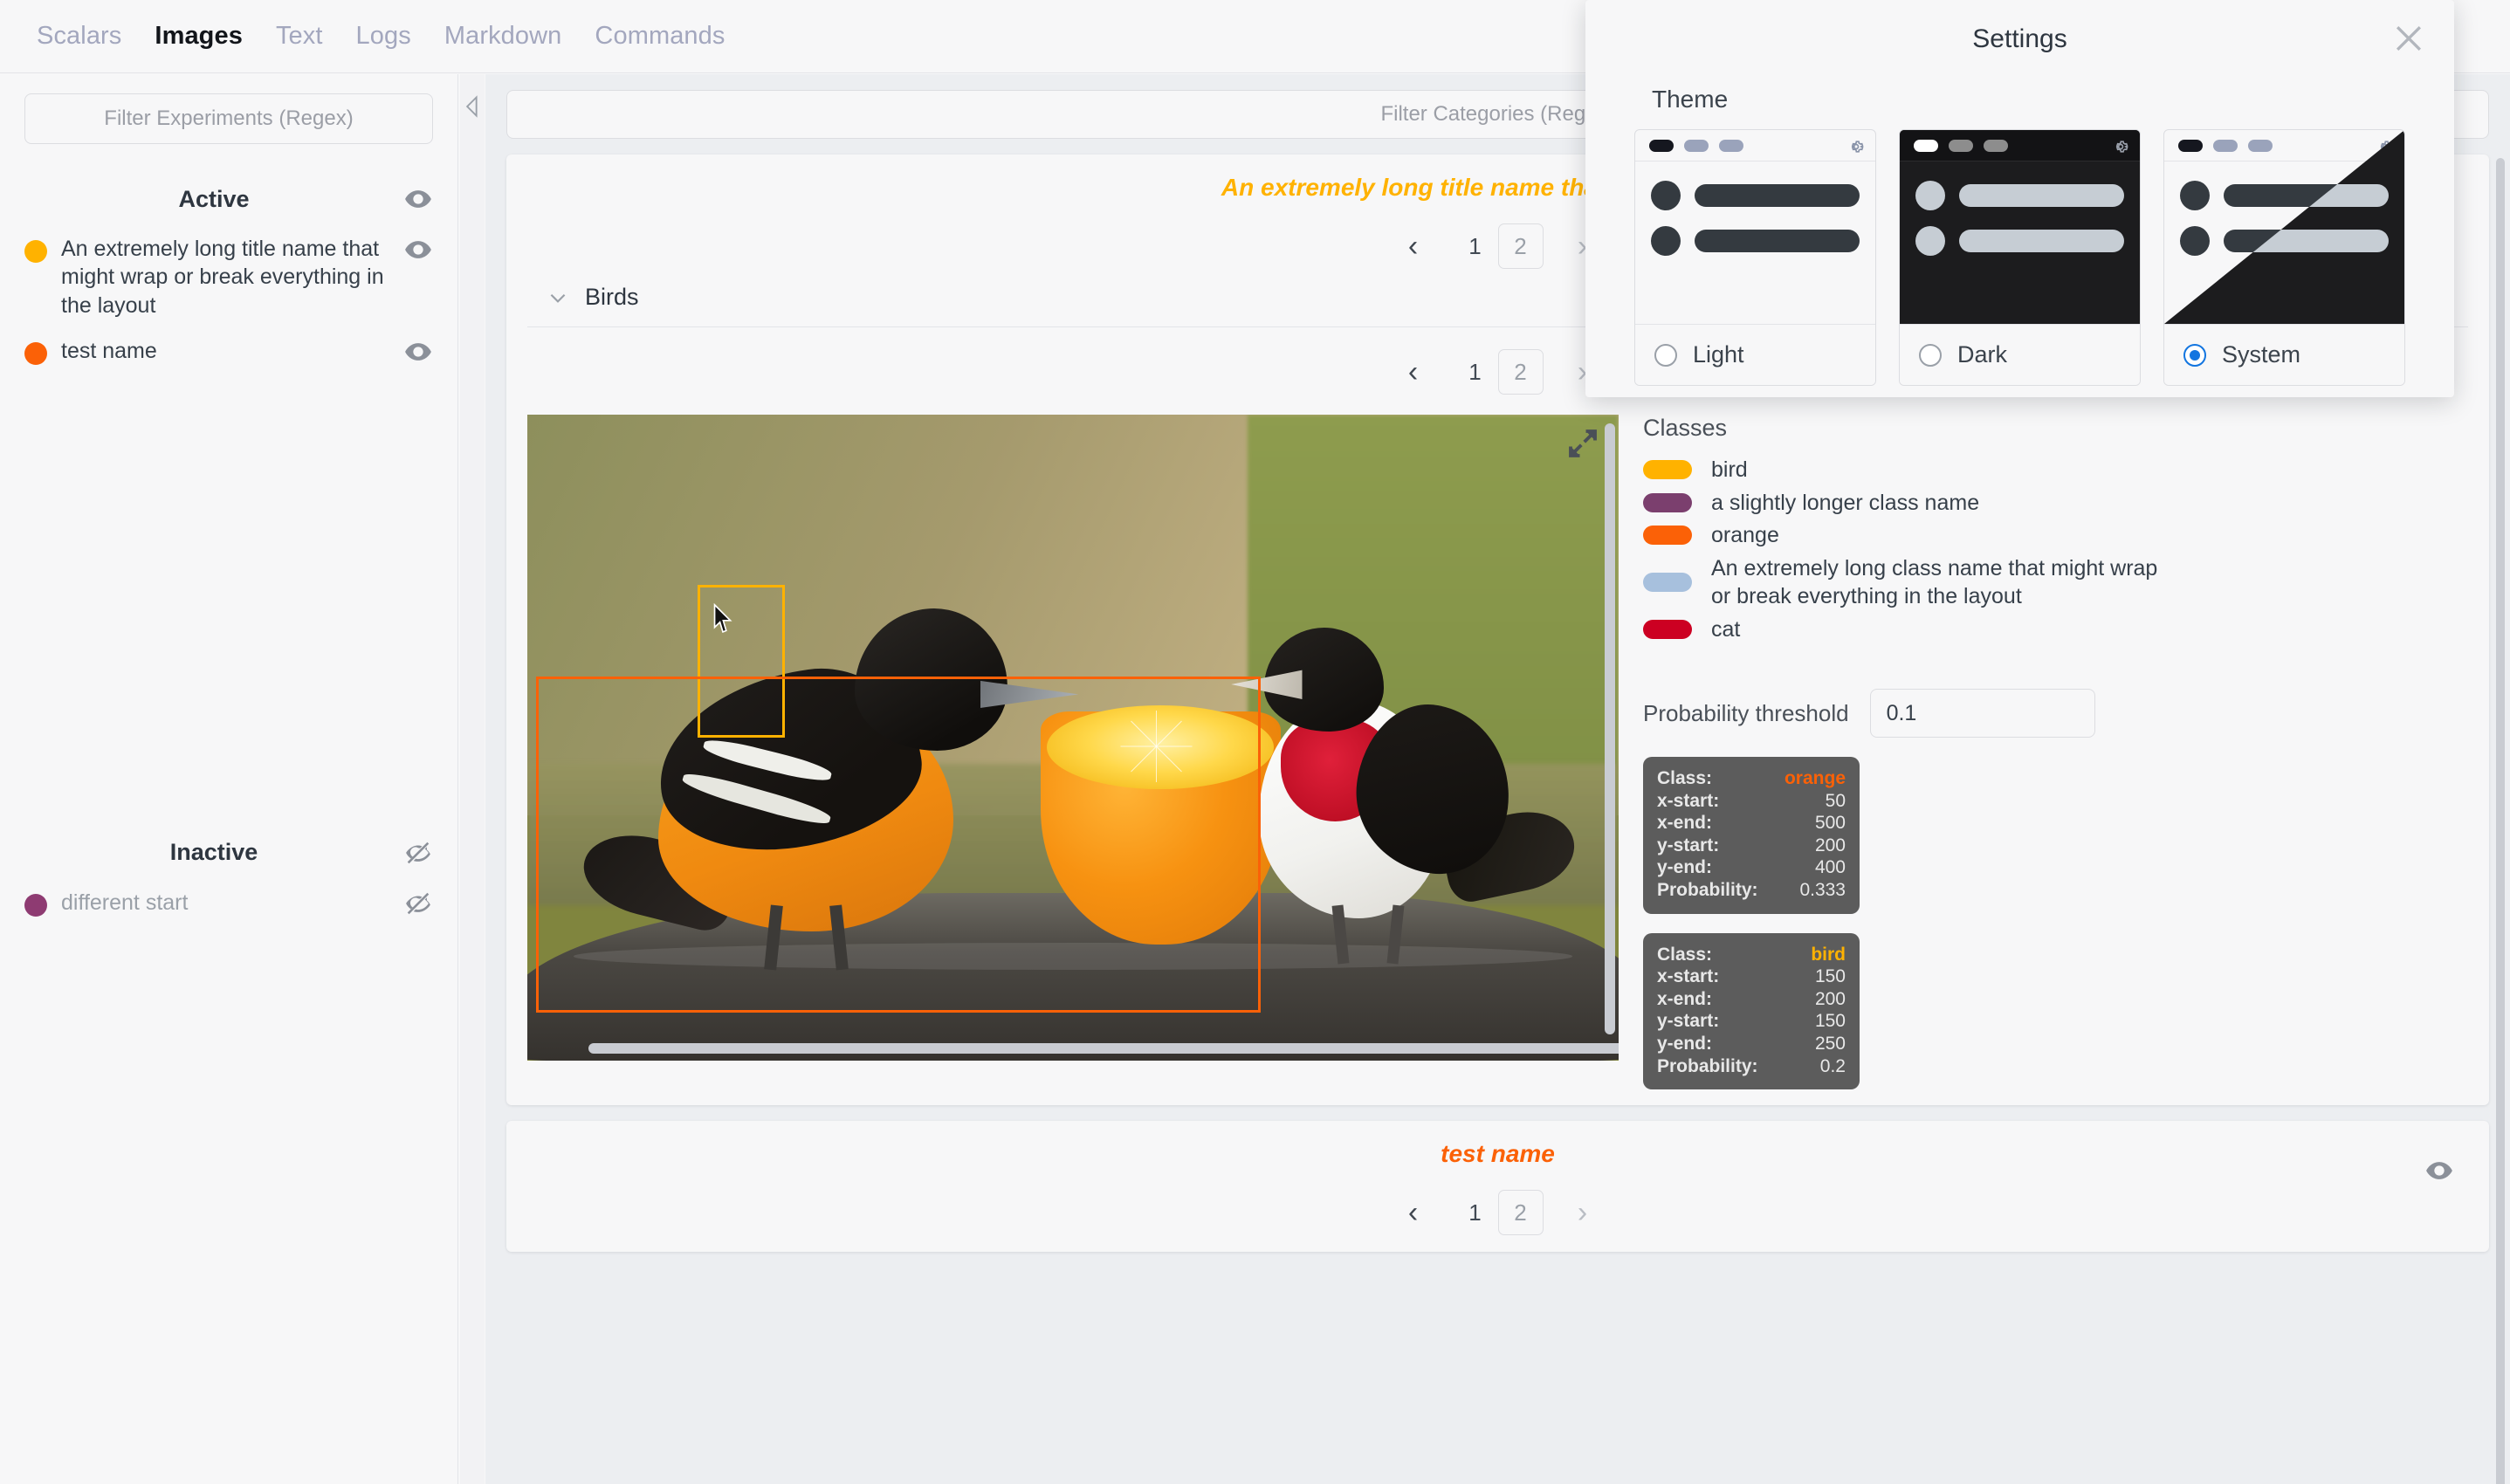  Describe the element at coordinates (1583, 443) in the screenshot. I see `expand-icon` at that location.